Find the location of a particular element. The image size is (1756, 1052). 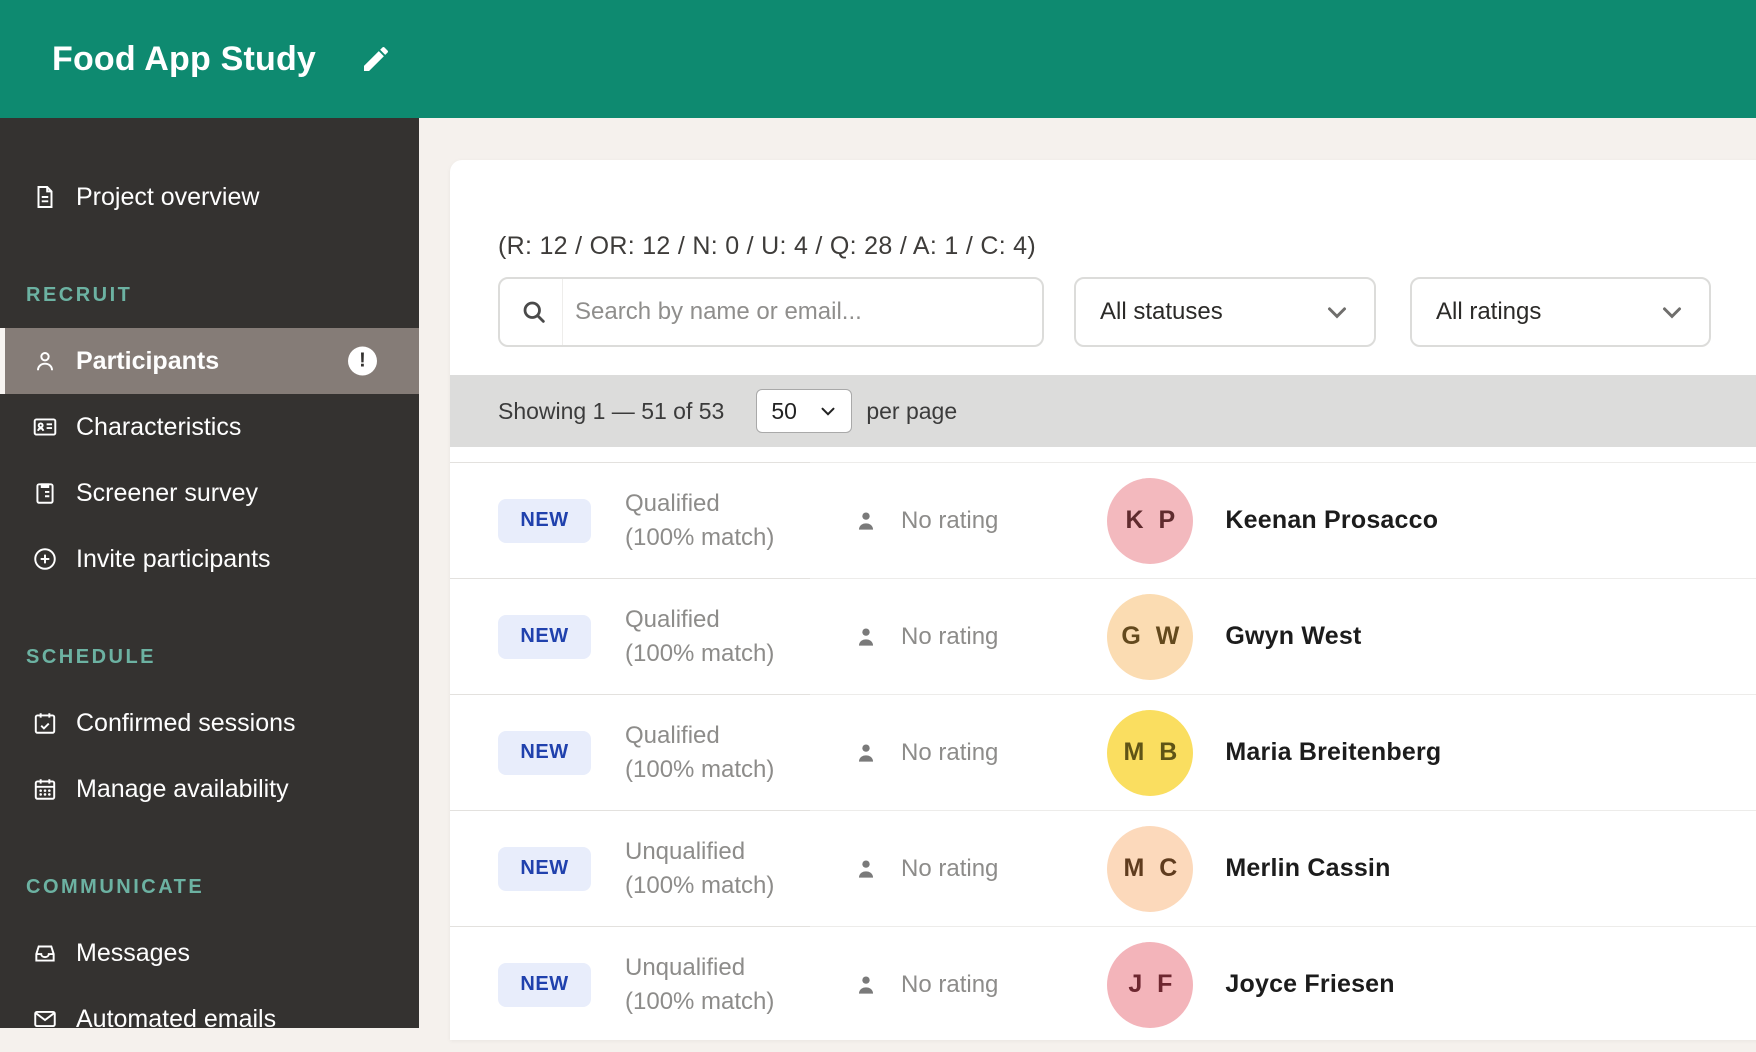

sidebar-section-recruit: RECRUIT is located at coordinates (209, 295).